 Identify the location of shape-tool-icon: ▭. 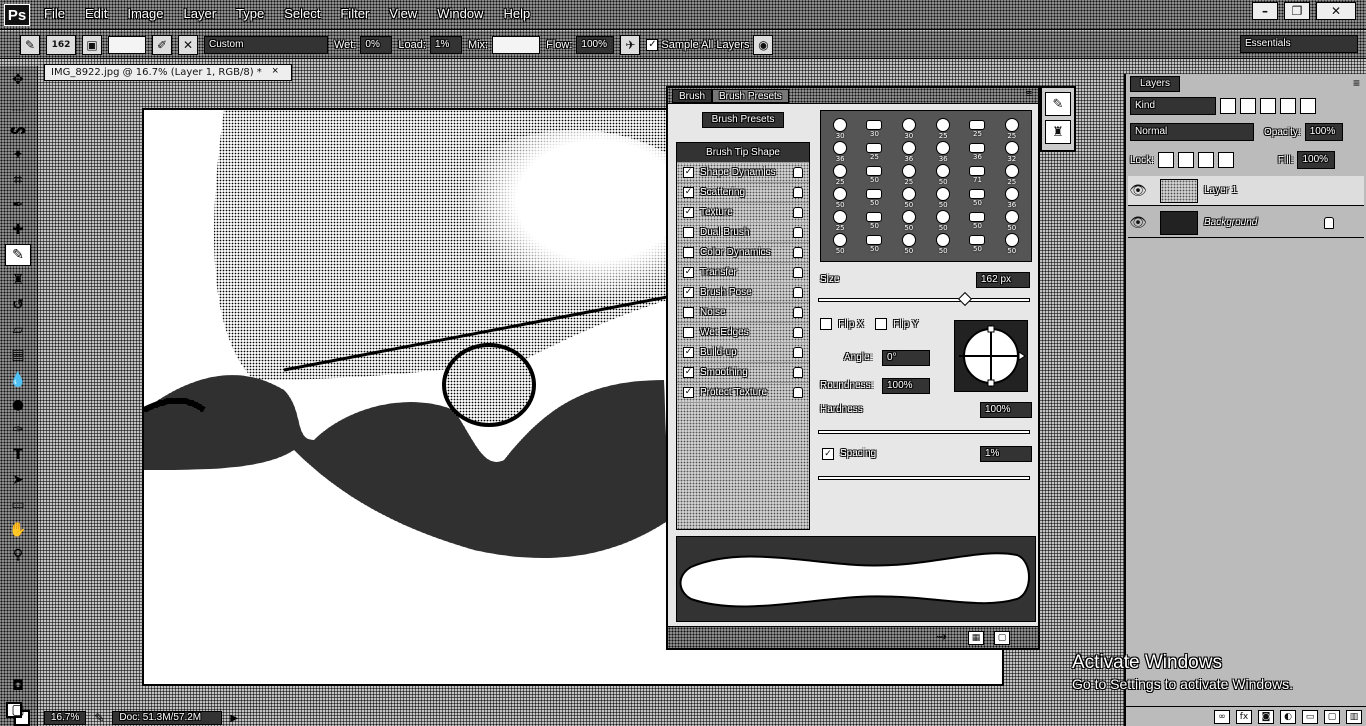
(18, 505).